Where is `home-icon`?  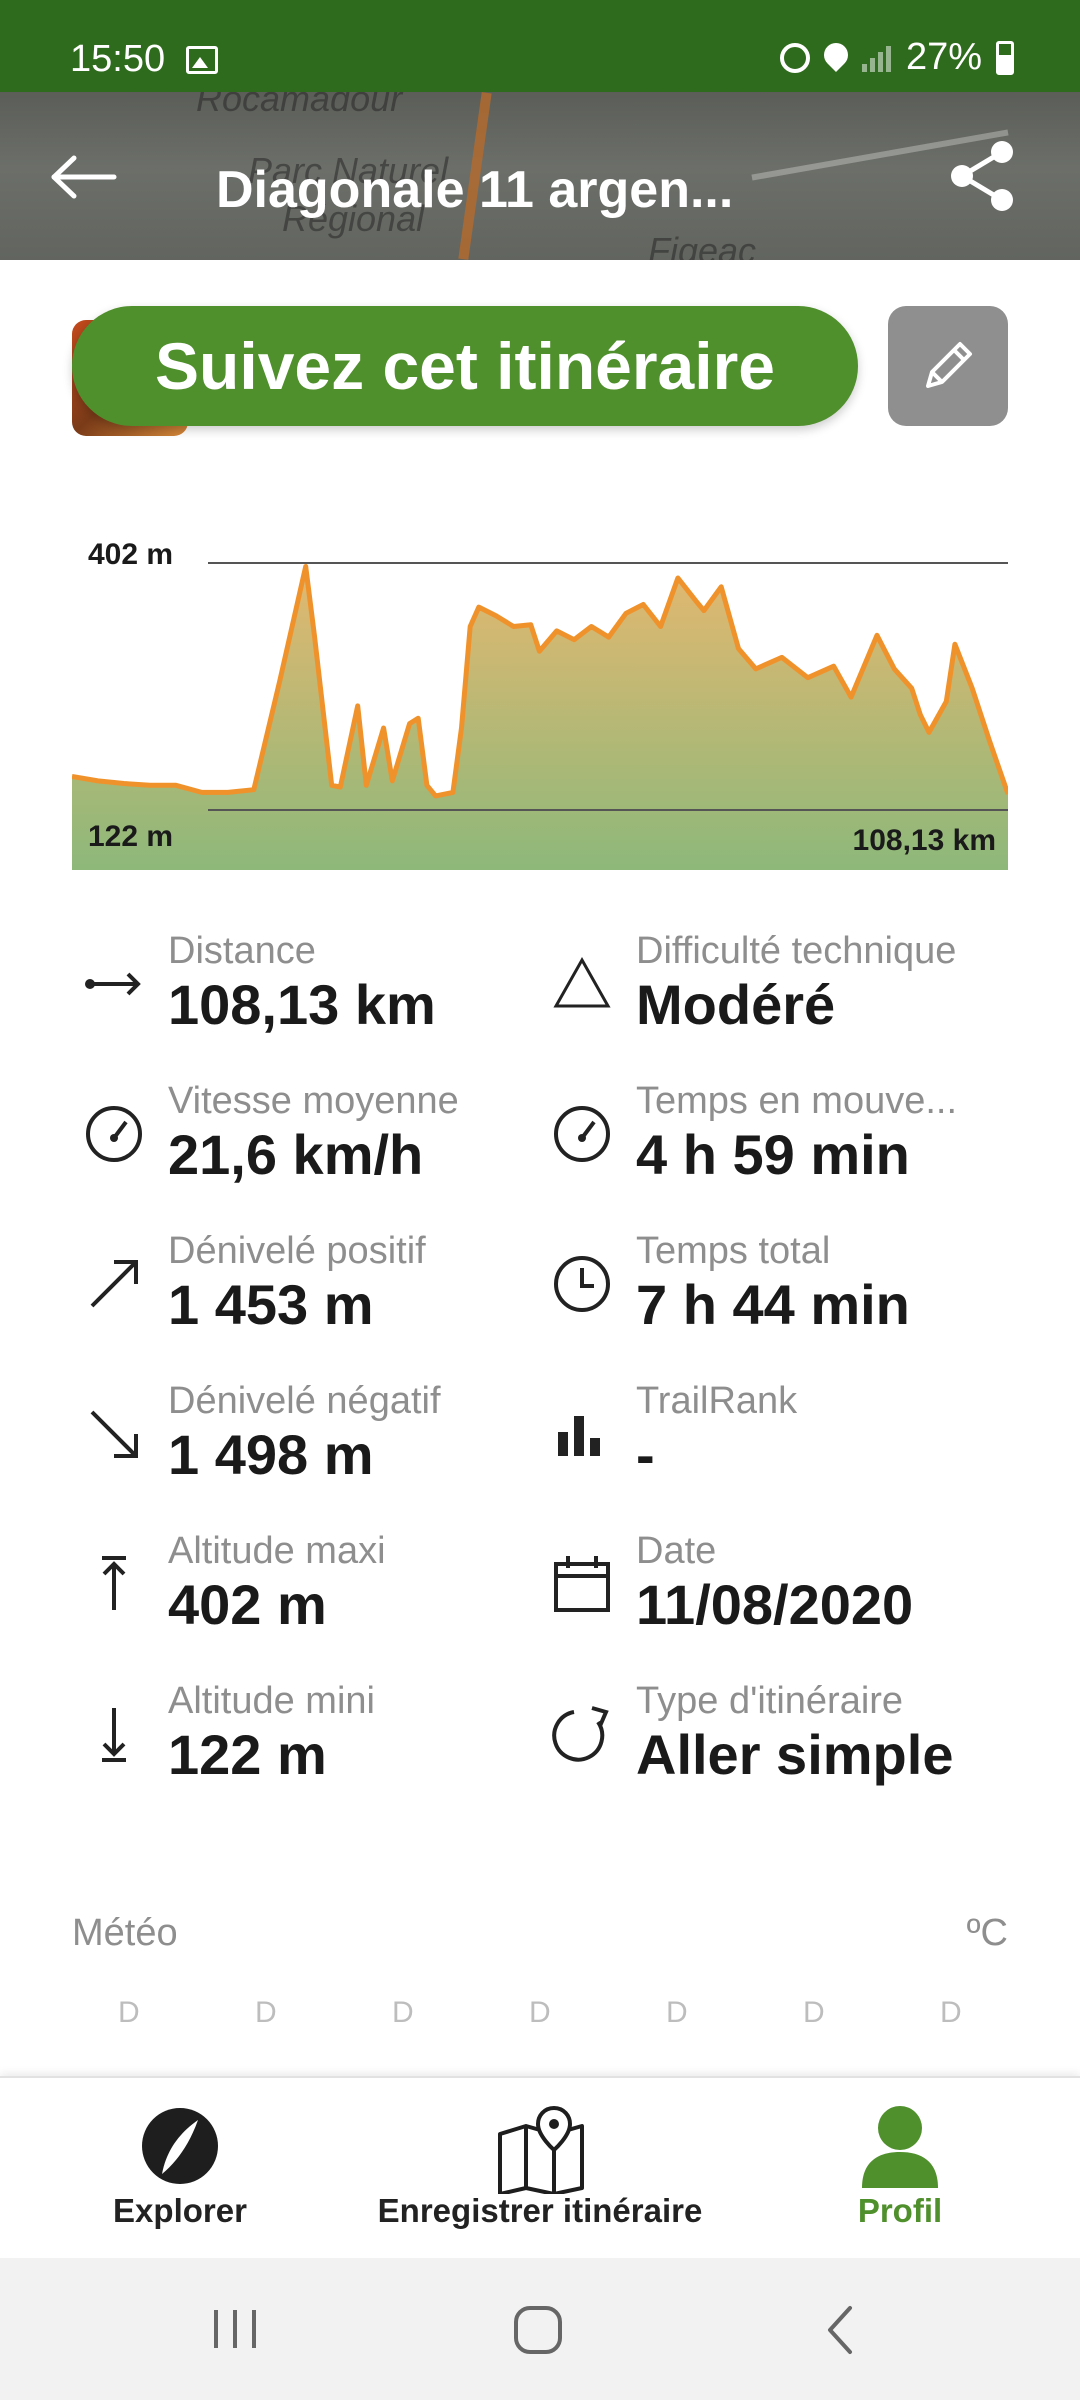
home-icon is located at coordinates (538, 2330).